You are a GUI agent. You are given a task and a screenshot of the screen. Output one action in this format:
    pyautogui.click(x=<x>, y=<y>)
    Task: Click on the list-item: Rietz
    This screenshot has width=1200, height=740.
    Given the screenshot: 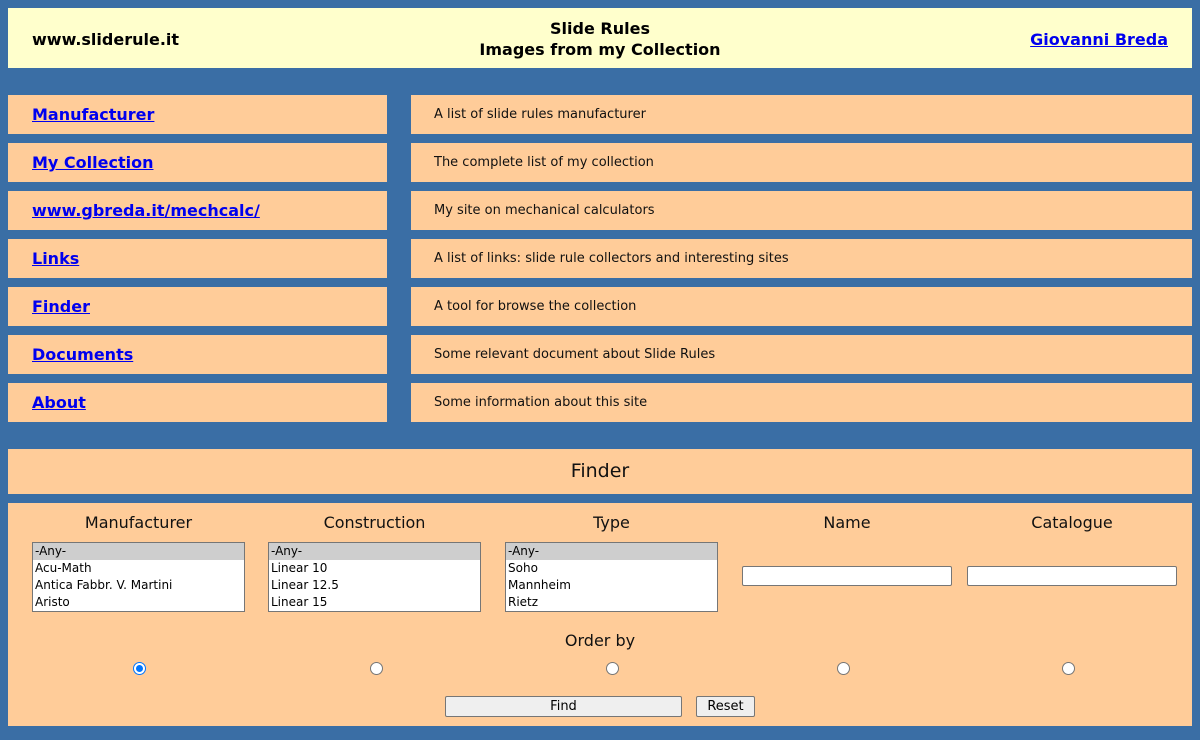 What is the action you would take?
    pyautogui.click(x=611, y=602)
    